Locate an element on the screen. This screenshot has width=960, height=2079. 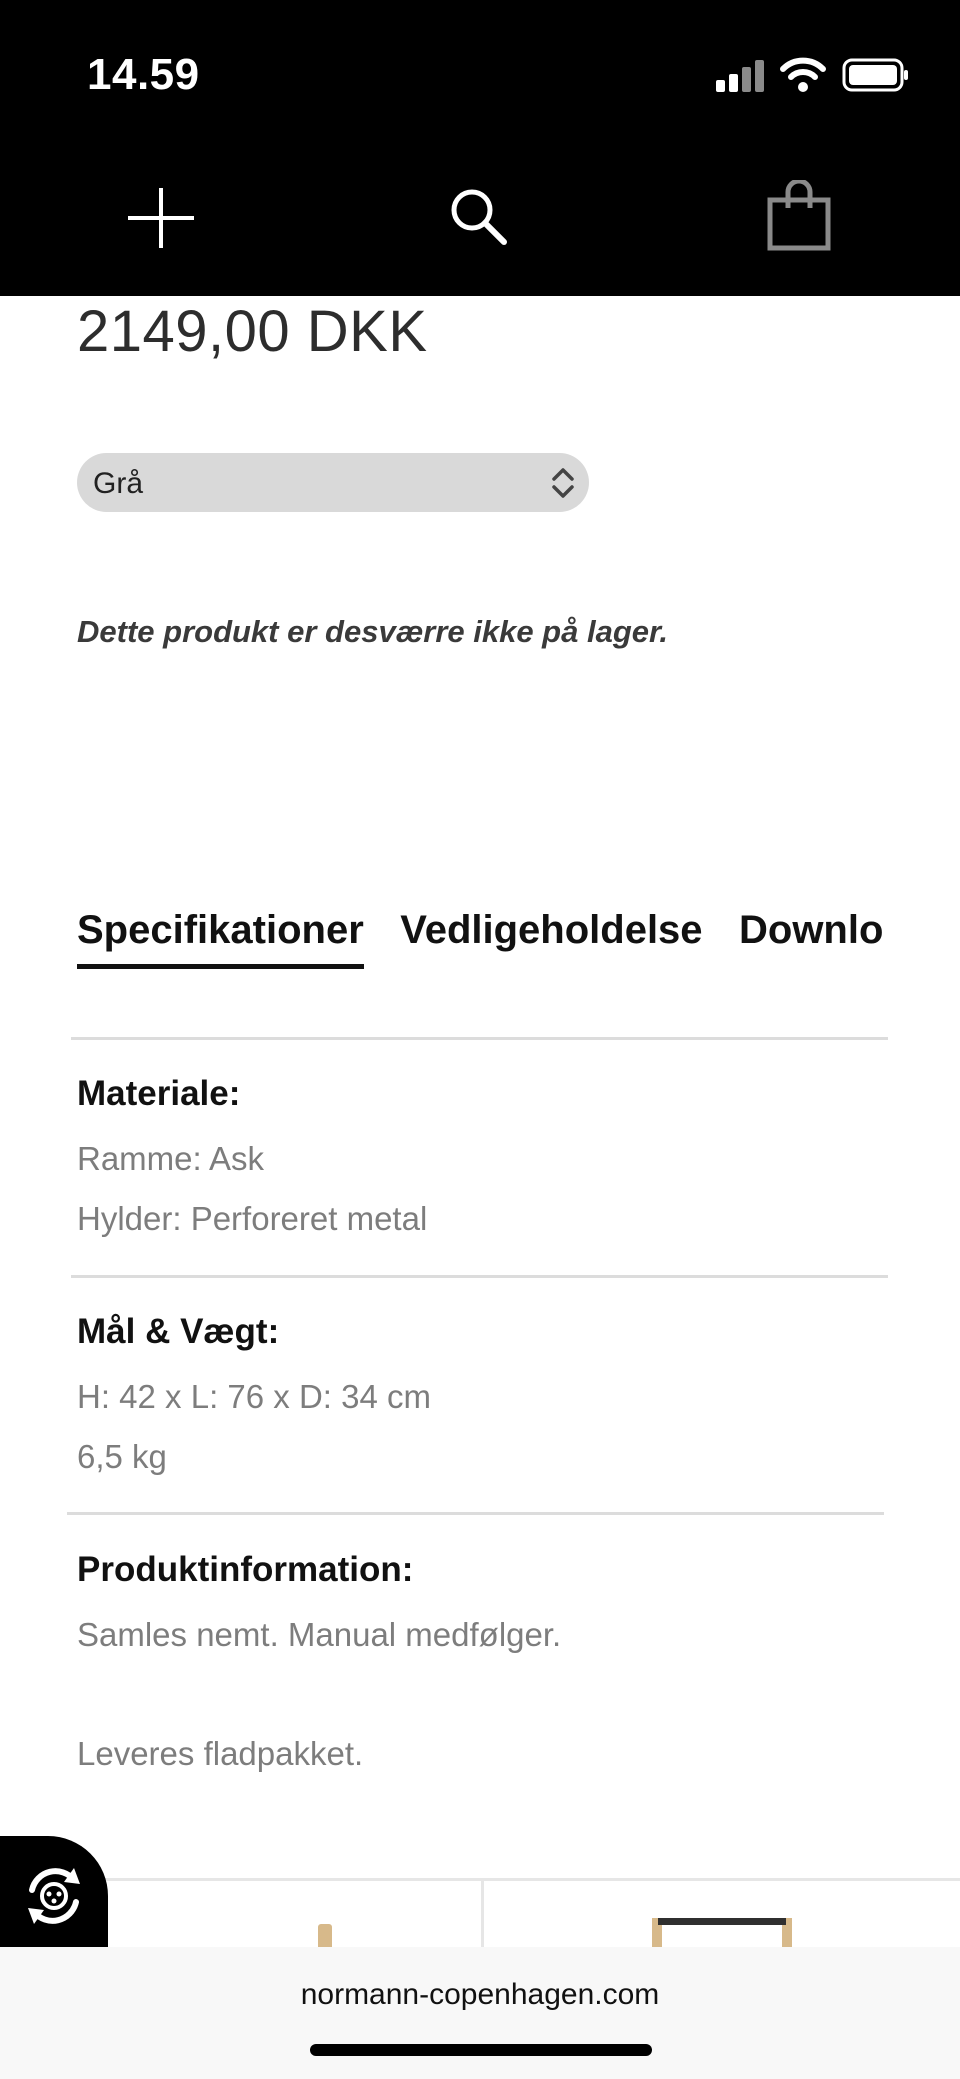
search-icon is located at coordinates (479, 217).